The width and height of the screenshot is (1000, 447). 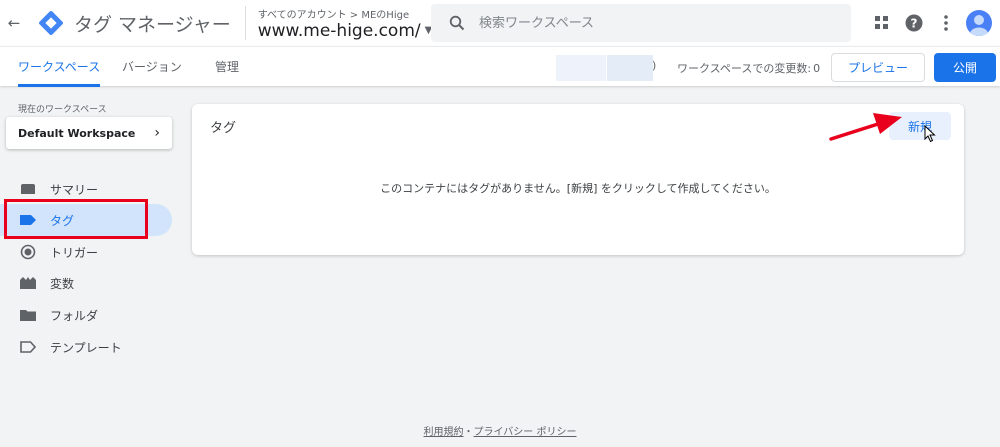 I want to click on account-breadcrumb: すべてのアカウント > MEのHige, so click(x=333, y=15).